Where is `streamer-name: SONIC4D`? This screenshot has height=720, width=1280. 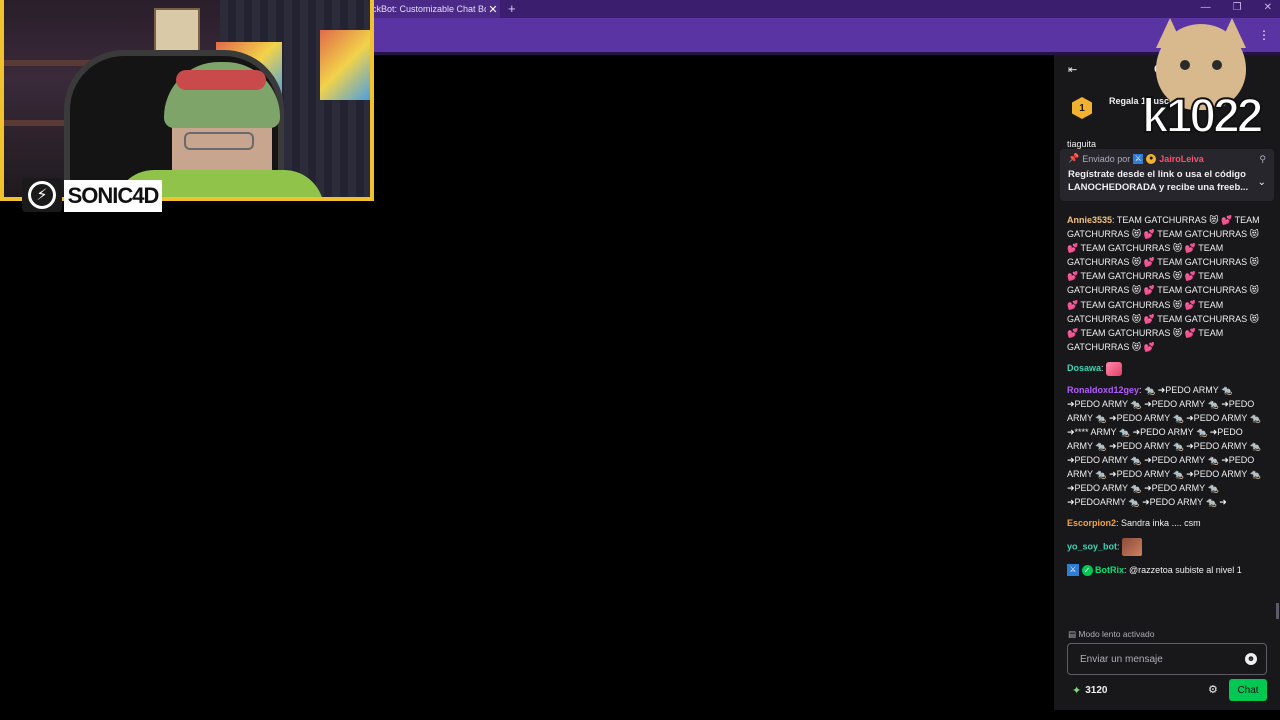 streamer-name: SONIC4D is located at coordinates (113, 196).